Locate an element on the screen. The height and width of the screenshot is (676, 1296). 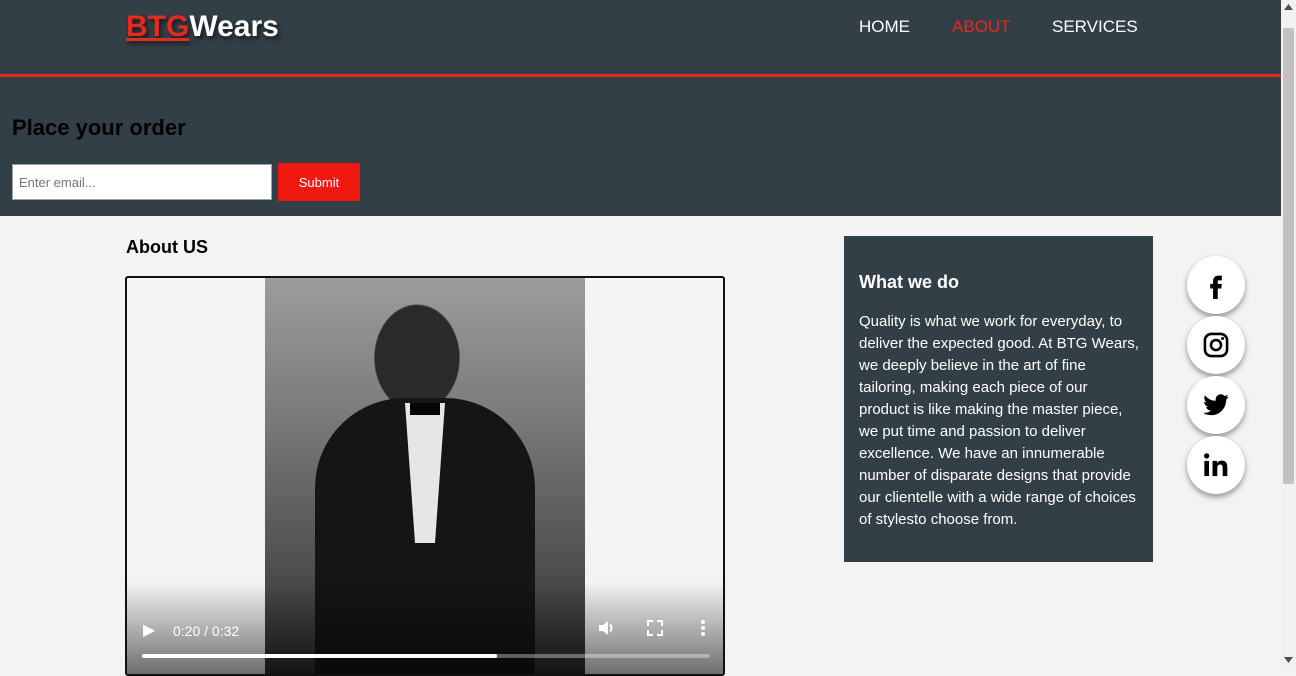
about-title: About US is located at coordinates (167, 247).